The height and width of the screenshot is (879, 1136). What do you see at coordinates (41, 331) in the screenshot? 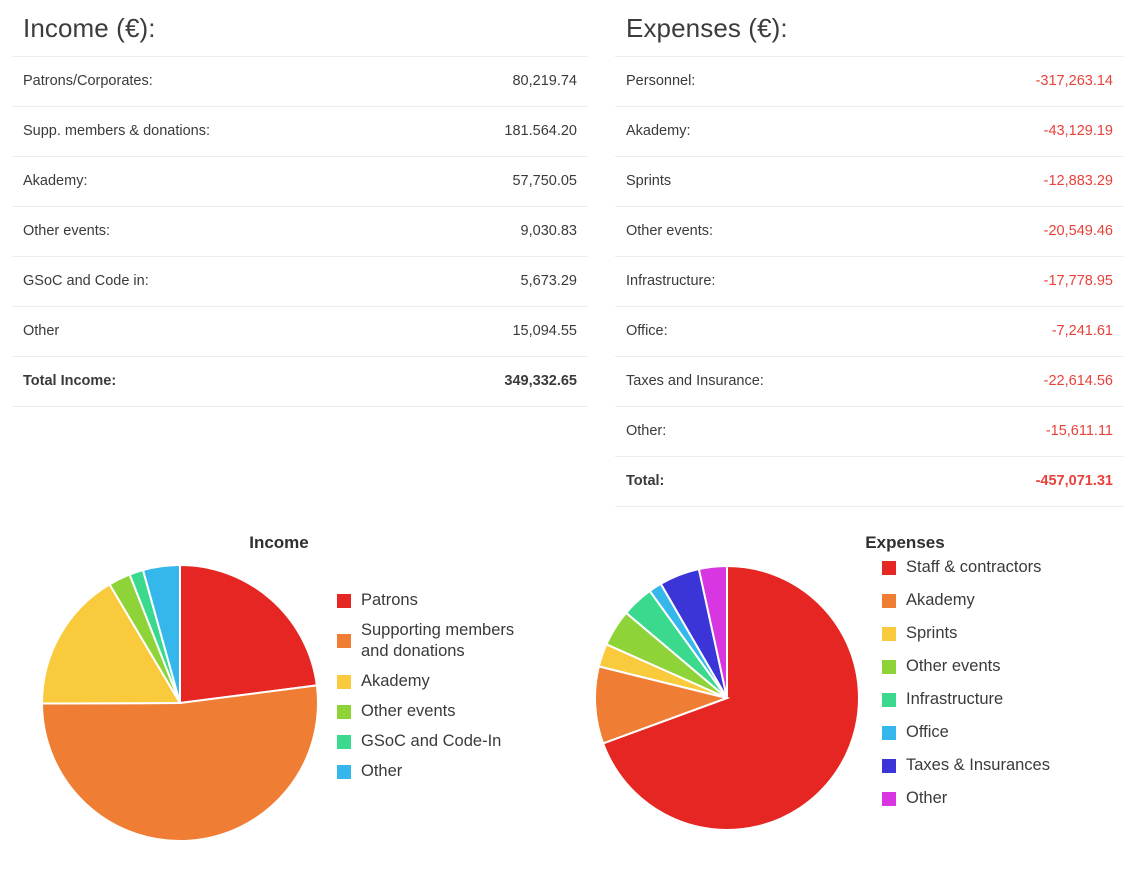
I see `row-label: Other` at bounding box center [41, 331].